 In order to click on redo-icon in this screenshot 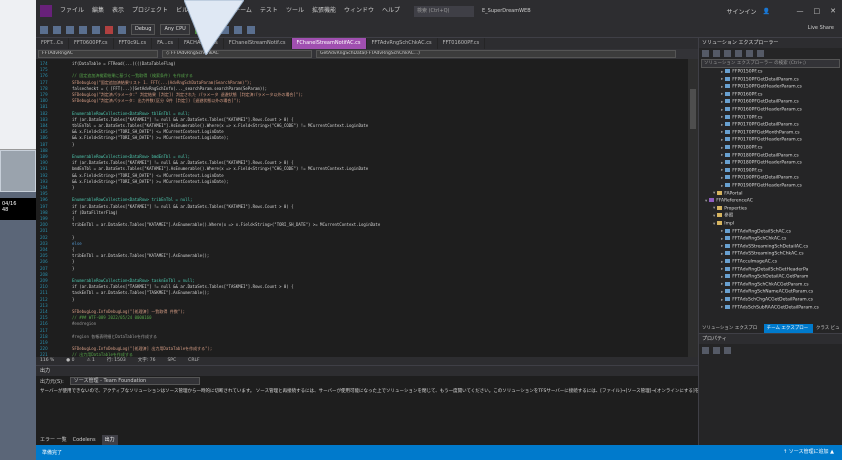, I will do `click(122, 29)`.